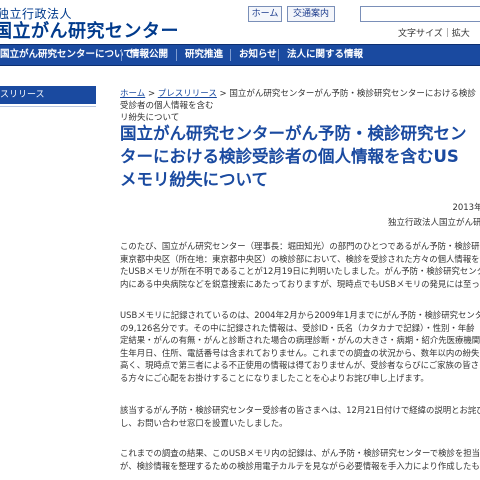 Image resolution: width=480 pixels, height=480 pixels. What do you see at coordinates (240, 22) in the screenshot?
I see `site-header: 独立行政法人 国立がん研究センター ホーム 交通案内 文字サイズ｜拡大` at bounding box center [240, 22].